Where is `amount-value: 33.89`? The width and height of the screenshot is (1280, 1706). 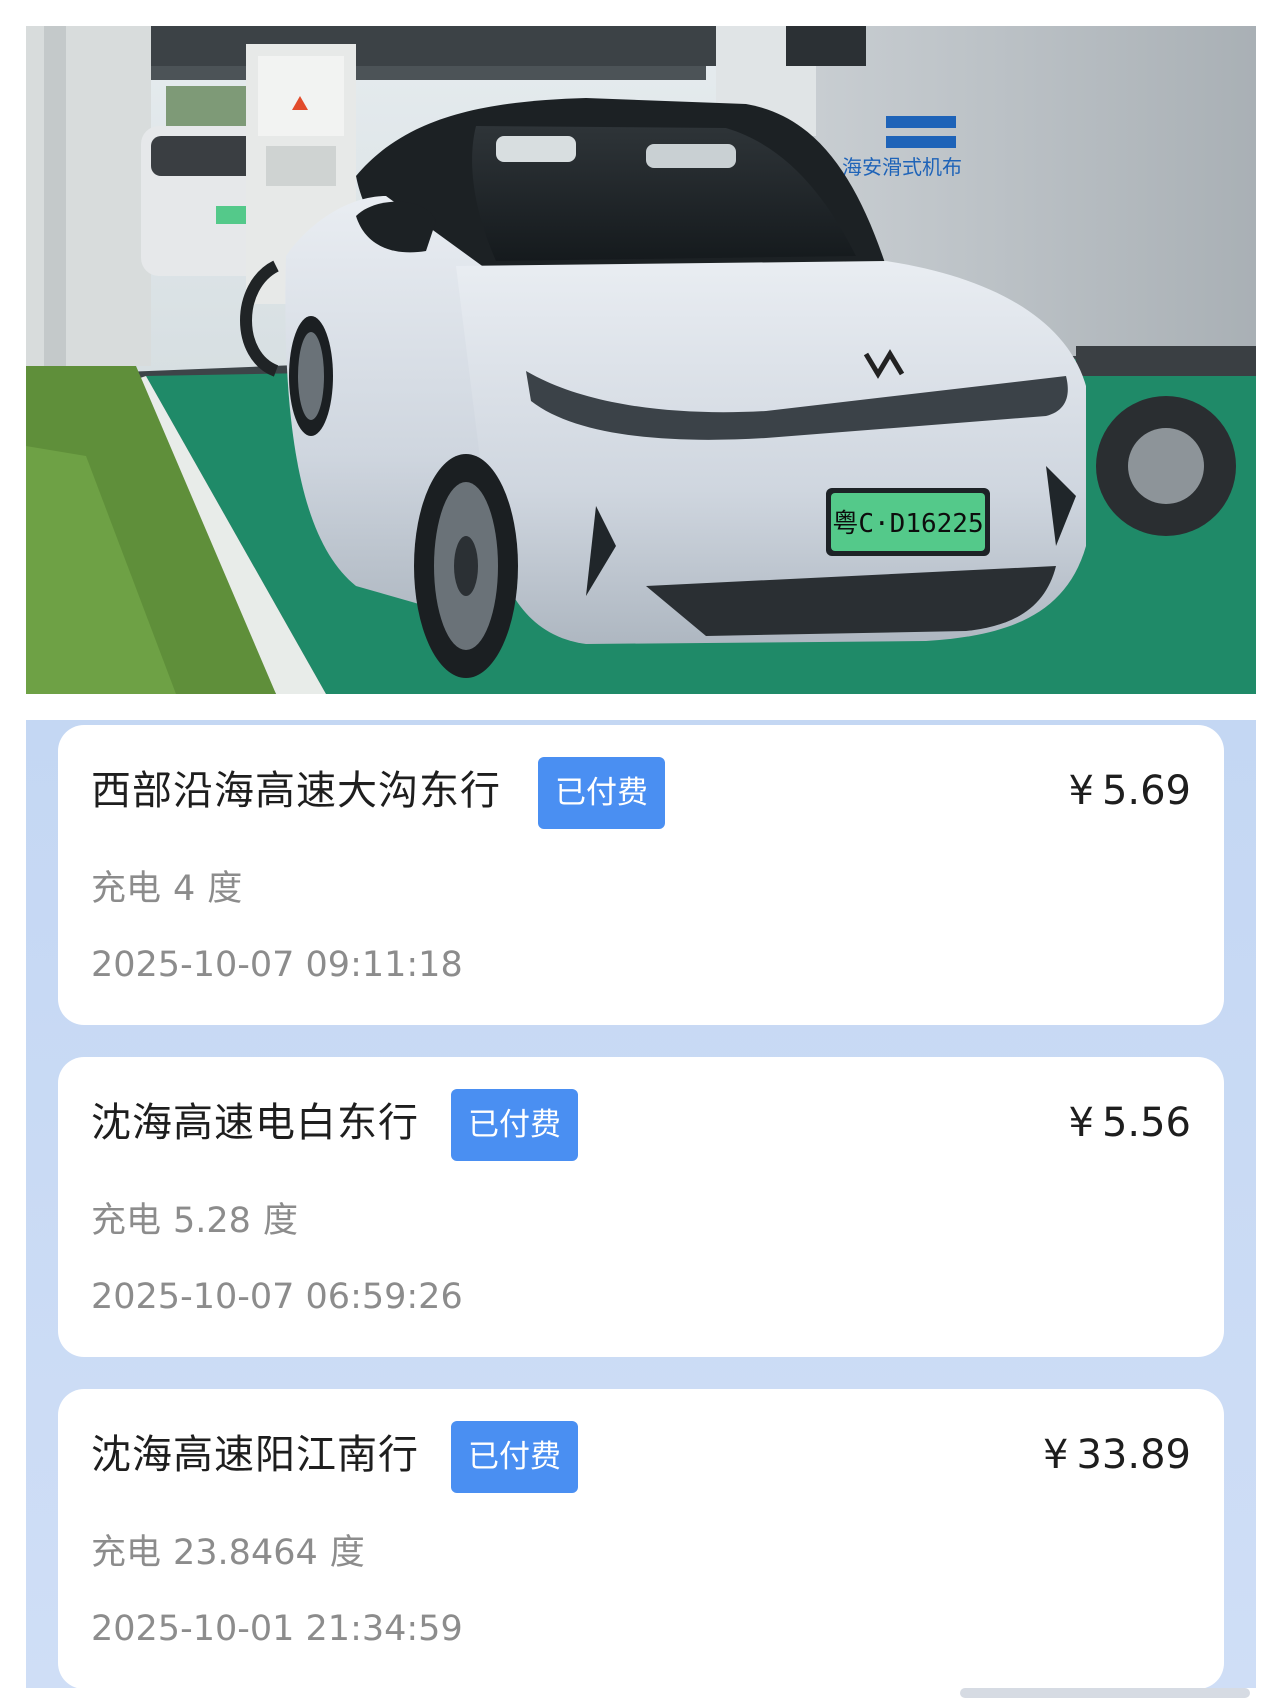
amount-value: 33.89 is located at coordinates (1133, 1455).